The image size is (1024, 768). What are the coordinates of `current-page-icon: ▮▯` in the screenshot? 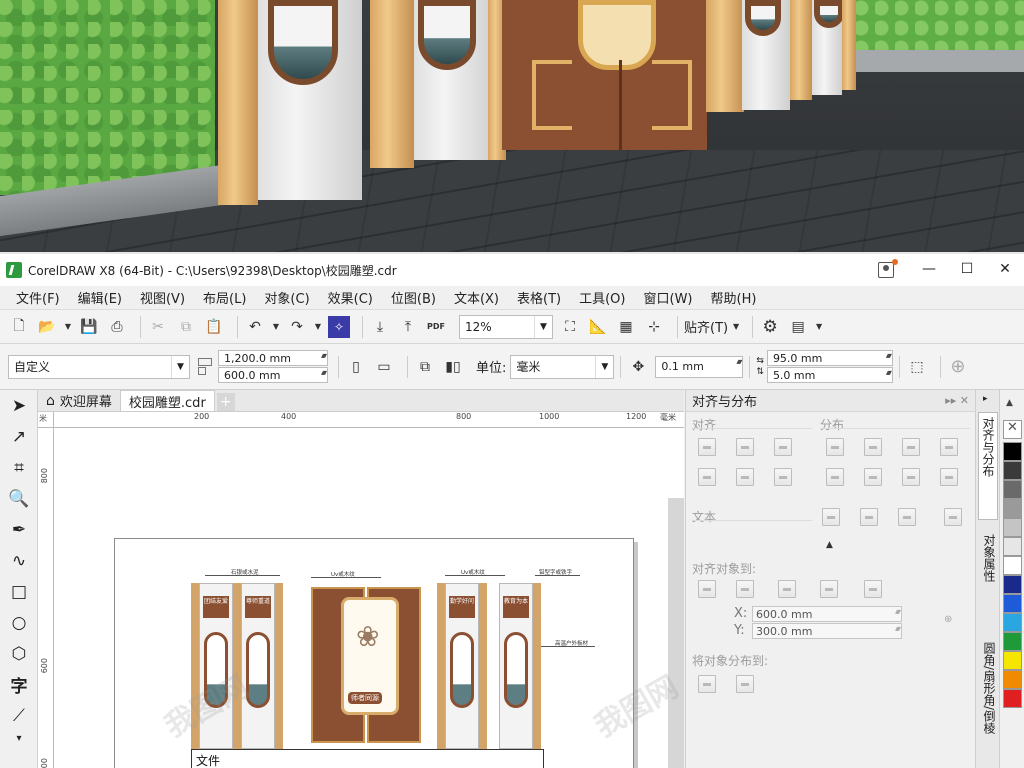 It's located at (453, 367).